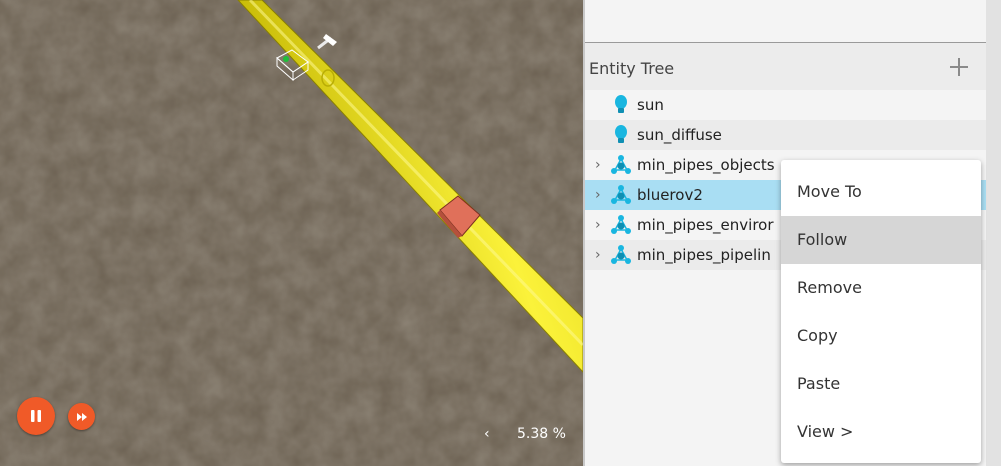  Describe the element at coordinates (881, 384) in the screenshot. I see `menu-item-paste: Paste` at that location.